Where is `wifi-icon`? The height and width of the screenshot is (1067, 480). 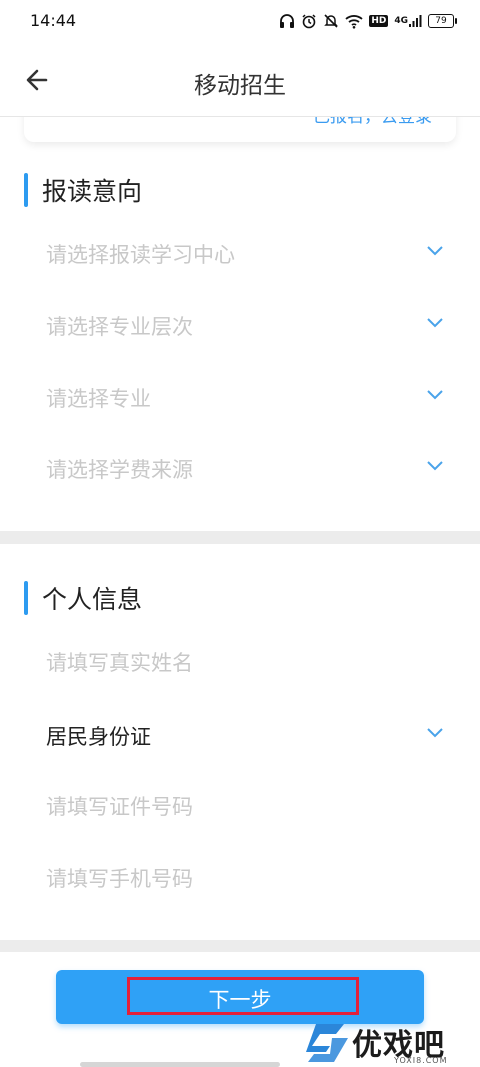
wifi-icon is located at coordinates (354, 21).